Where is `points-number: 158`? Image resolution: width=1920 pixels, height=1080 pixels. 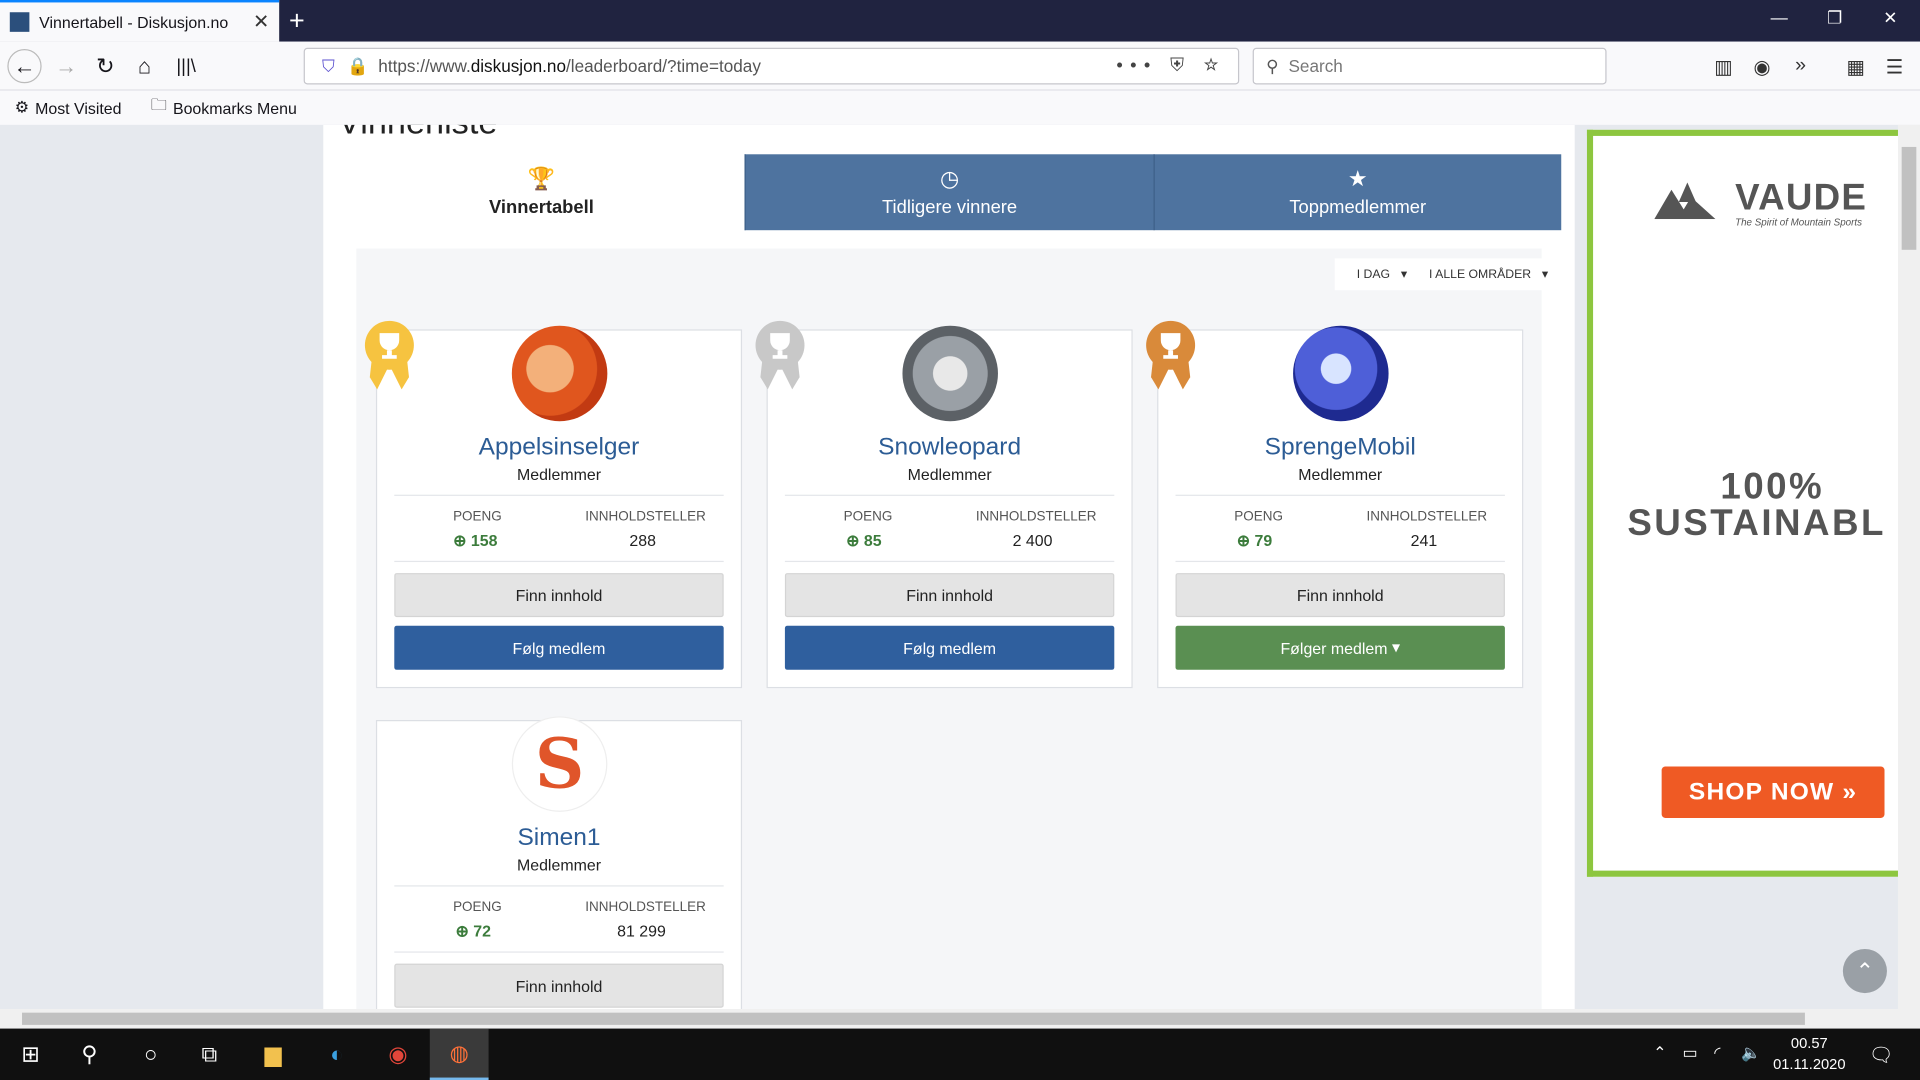
points-number: 158 is located at coordinates (484, 540).